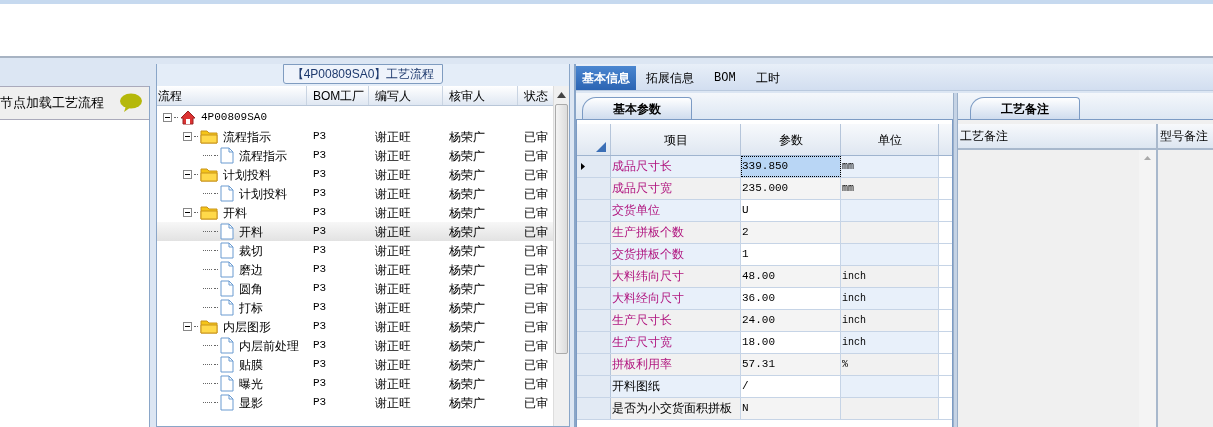  Describe the element at coordinates (355, 326) in the screenshot. I see `tree-row: 内层图形 P3 谢正旺 杨荣广 已审` at that location.